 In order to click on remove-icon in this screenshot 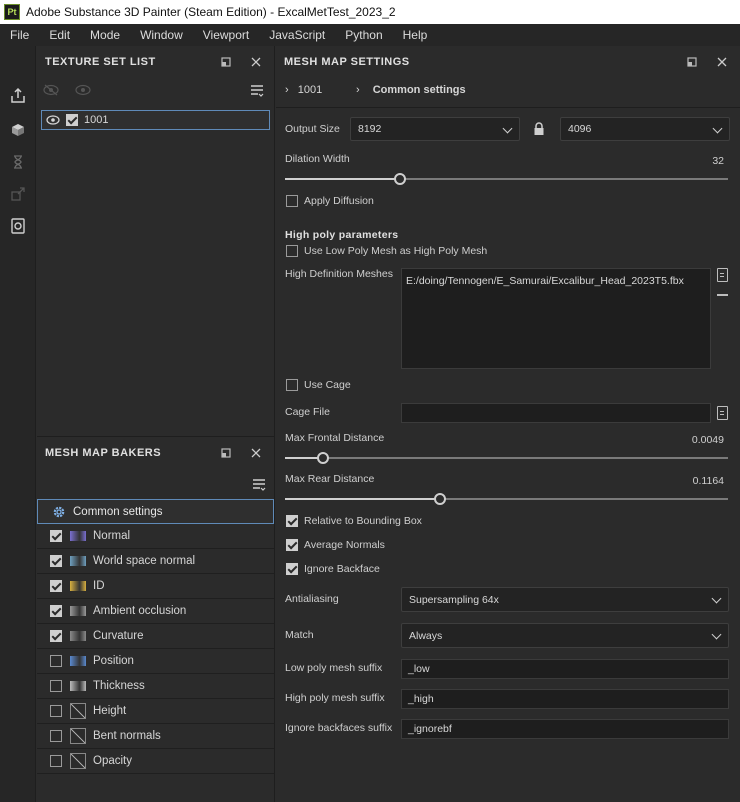, I will do `click(722, 295)`.